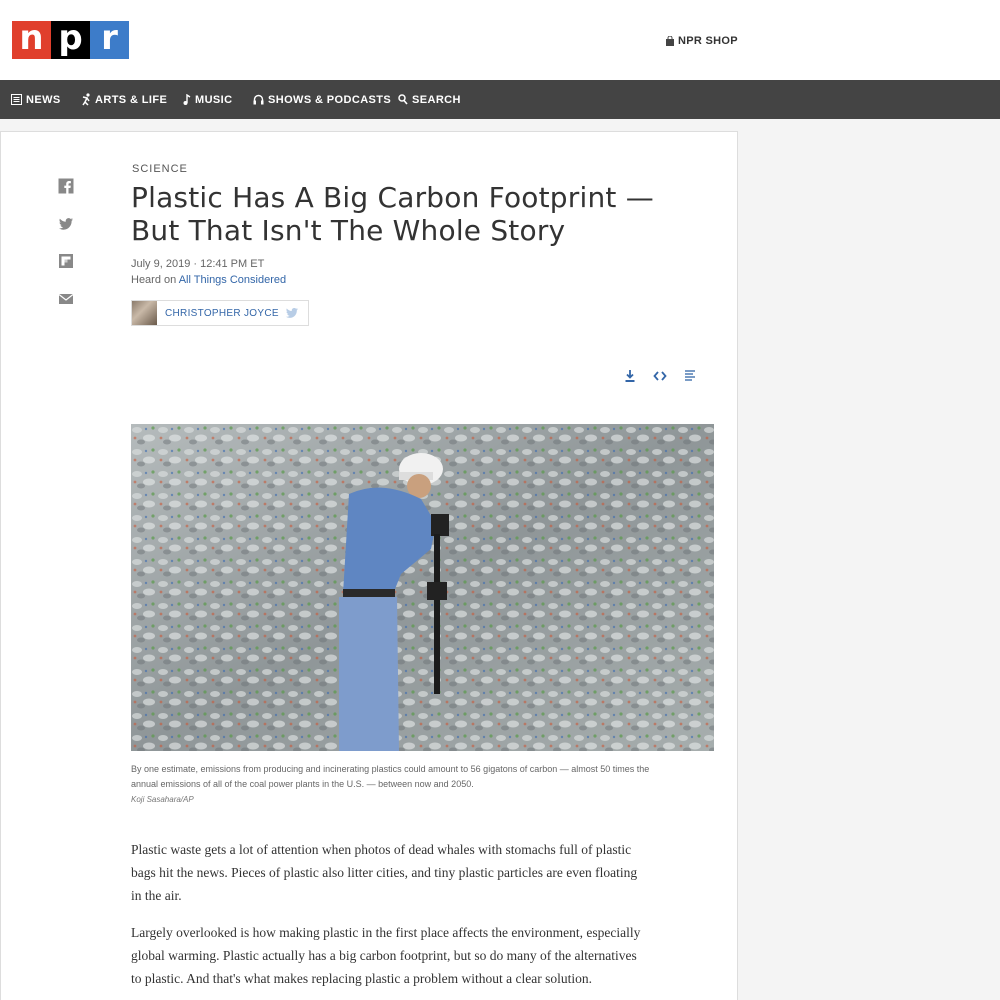 The height and width of the screenshot is (1000, 1000). What do you see at coordinates (66, 299) in the screenshot?
I see `email-icon` at bounding box center [66, 299].